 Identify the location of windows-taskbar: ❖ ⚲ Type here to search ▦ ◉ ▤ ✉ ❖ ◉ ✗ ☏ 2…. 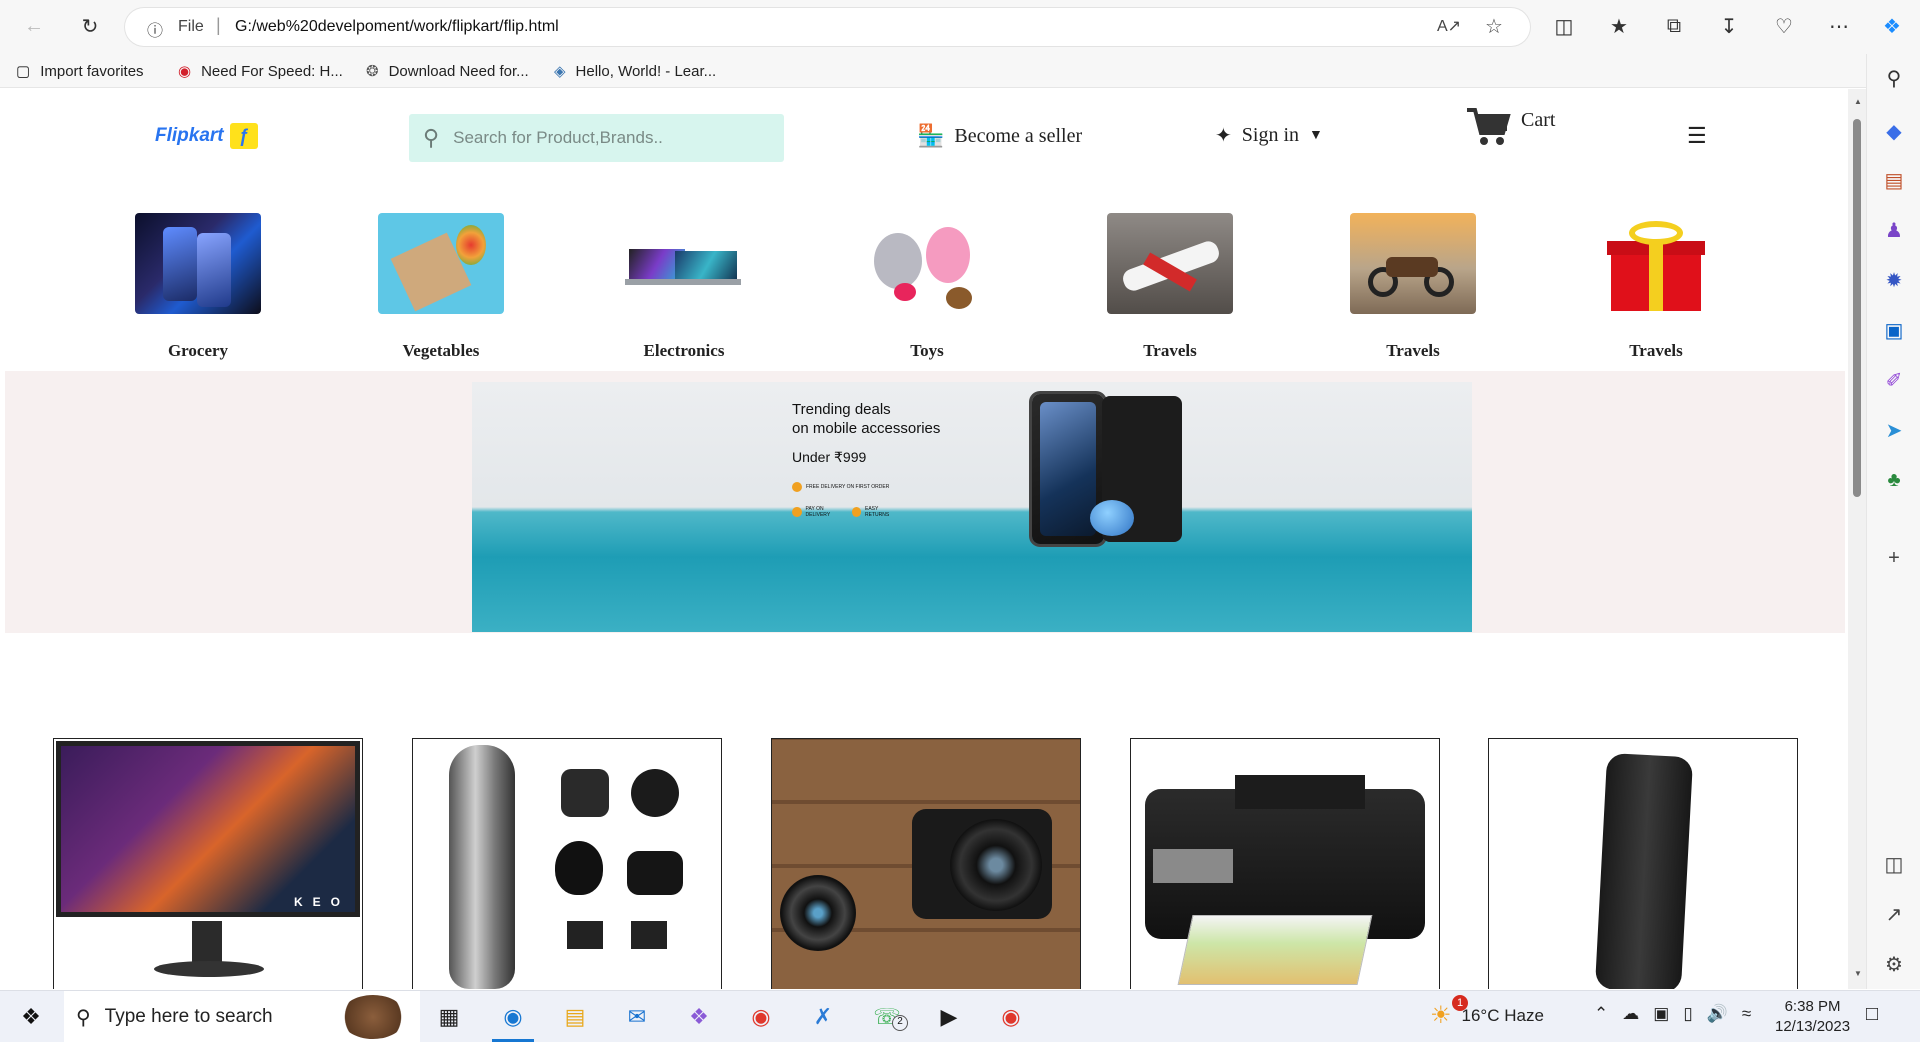
(960, 1016).